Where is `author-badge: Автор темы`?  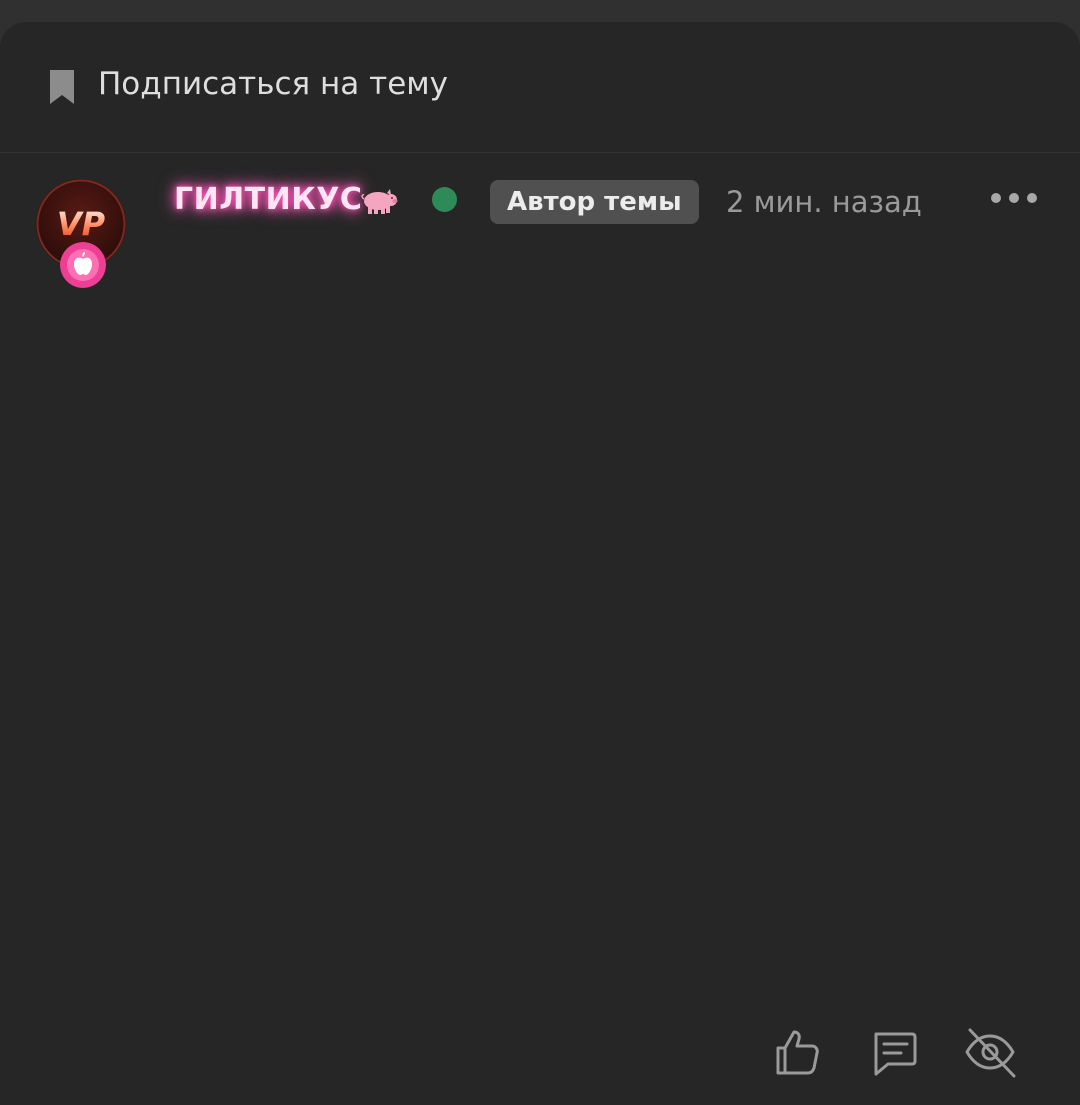 author-badge: Автор темы is located at coordinates (594, 202).